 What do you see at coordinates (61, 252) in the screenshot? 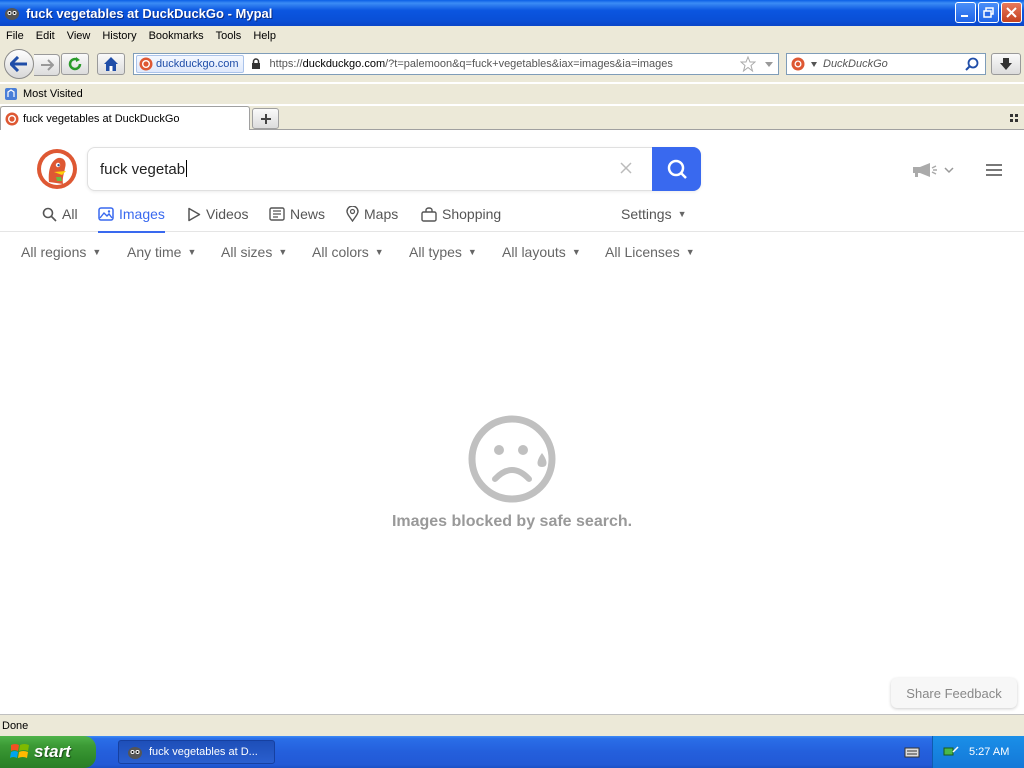
I see `filter-region: All regions ▼` at bounding box center [61, 252].